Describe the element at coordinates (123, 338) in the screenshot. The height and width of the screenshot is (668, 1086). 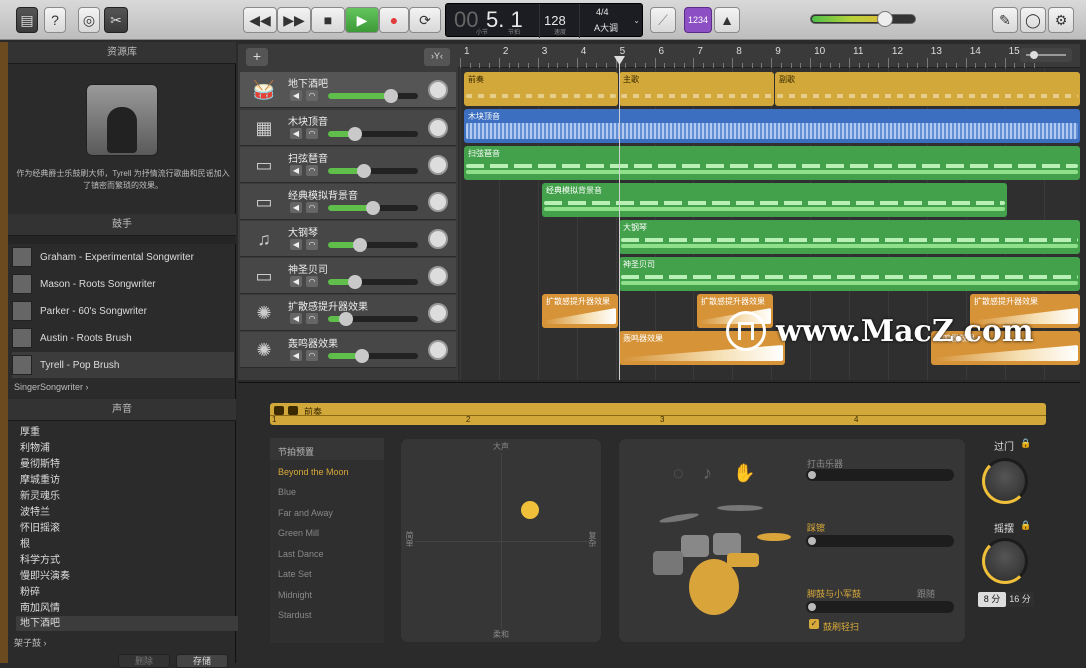
I see `drummer-item: Austin - Roots Brush` at that location.